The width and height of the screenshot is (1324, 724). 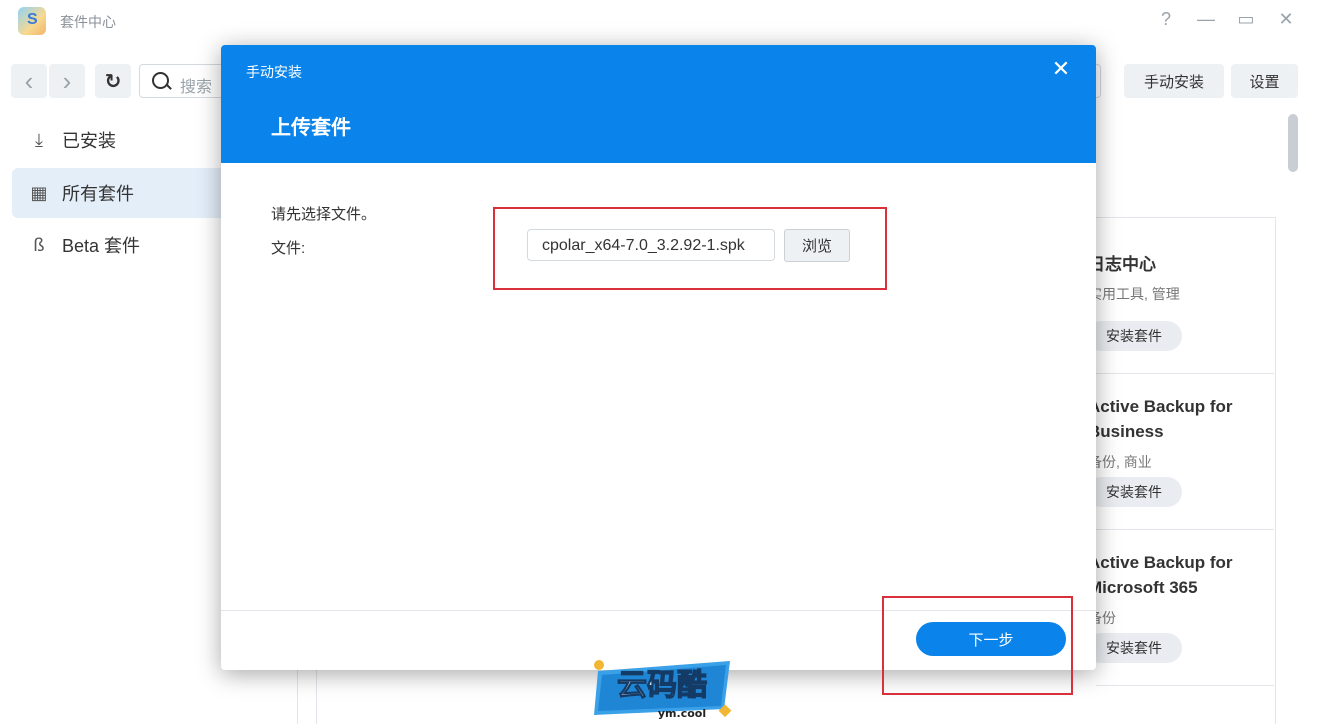 I want to click on sidebar-item-label: 所有套件, so click(x=98, y=194).